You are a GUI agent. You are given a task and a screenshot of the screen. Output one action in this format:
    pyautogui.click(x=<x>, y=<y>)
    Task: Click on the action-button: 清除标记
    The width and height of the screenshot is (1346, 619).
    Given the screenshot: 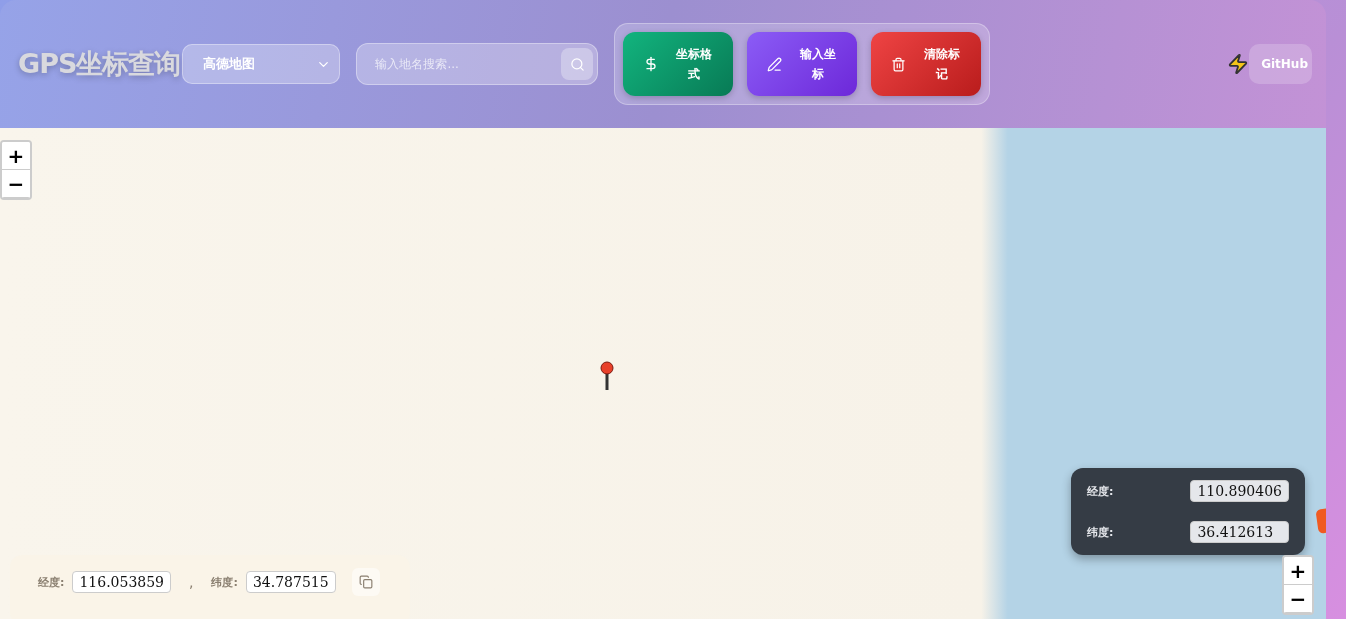 What is the action you would take?
    pyautogui.click(x=926, y=64)
    